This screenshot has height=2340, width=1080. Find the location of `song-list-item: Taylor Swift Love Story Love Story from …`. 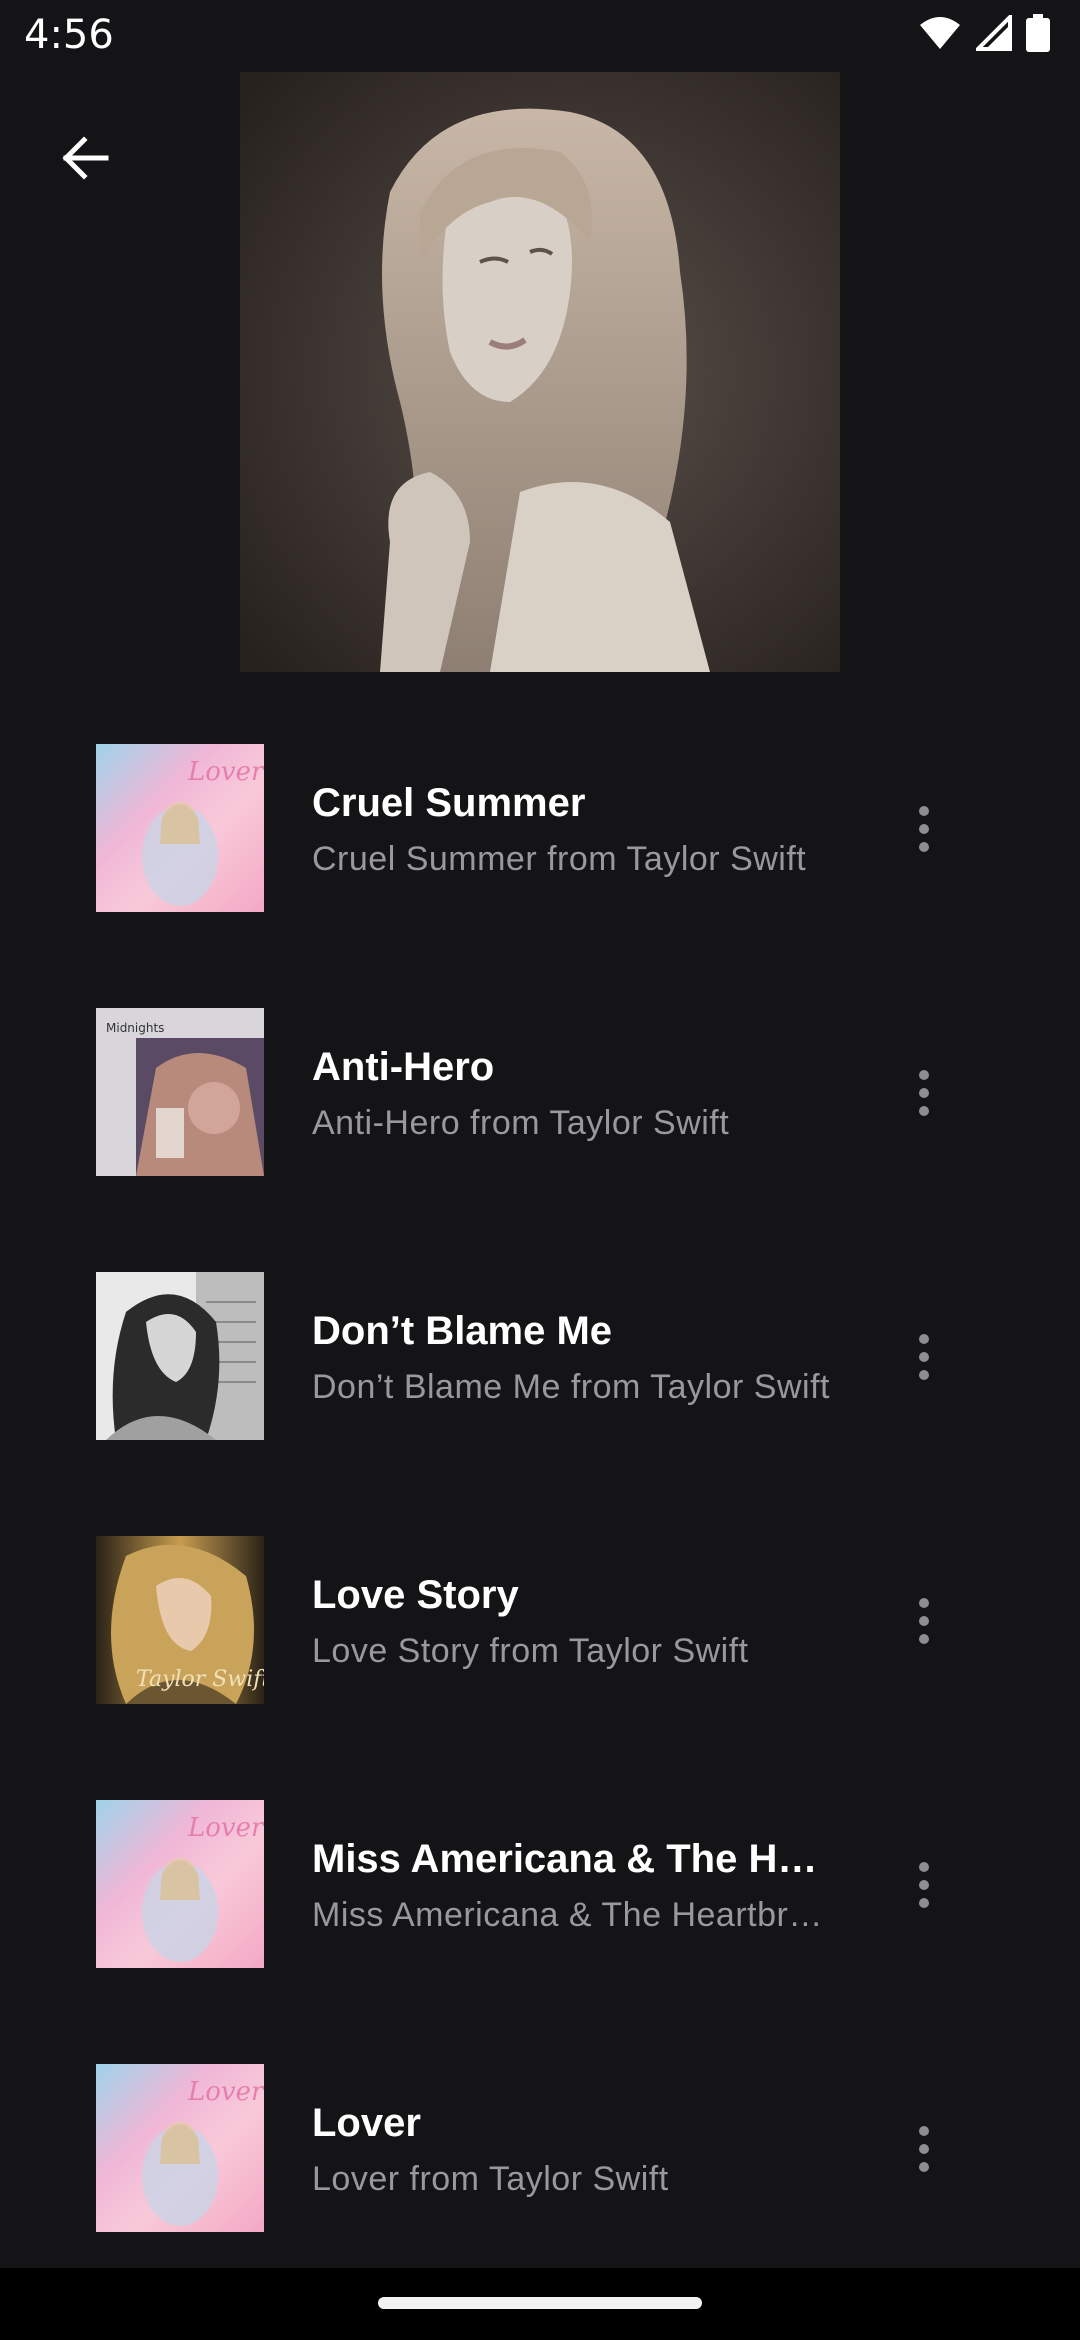

song-list-item: Taylor Swift Love Story Love Story from … is located at coordinates (540, 1629).